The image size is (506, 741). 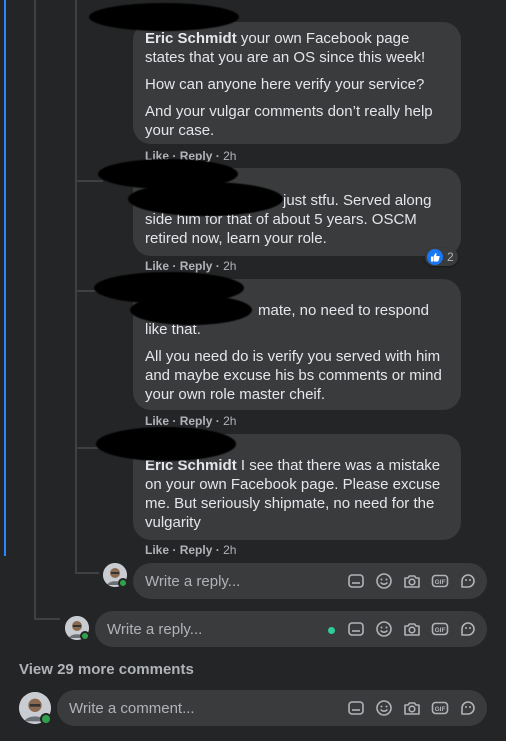 I want to click on thread-line-inner-elbow, so click(x=87, y=573).